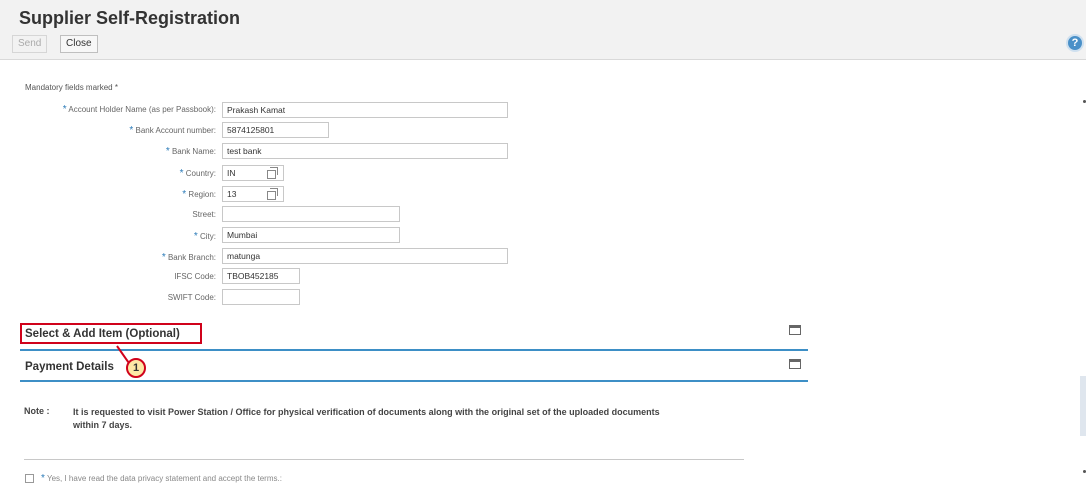 This screenshot has height=487, width=1086. I want to click on bank-branch-field: matunga, so click(365, 256).